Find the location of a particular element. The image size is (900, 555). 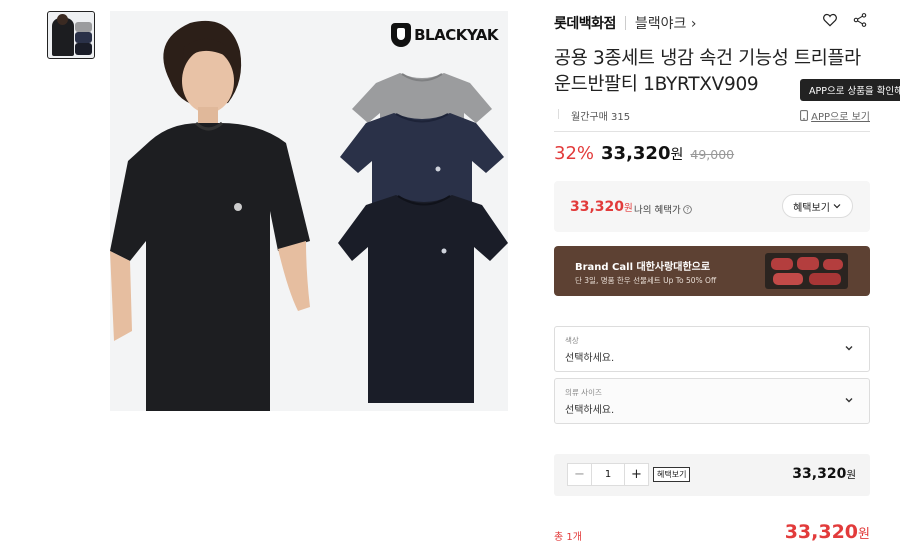

price-row: 32% 33,320원 49,000 is located at coordinates (644, 153).